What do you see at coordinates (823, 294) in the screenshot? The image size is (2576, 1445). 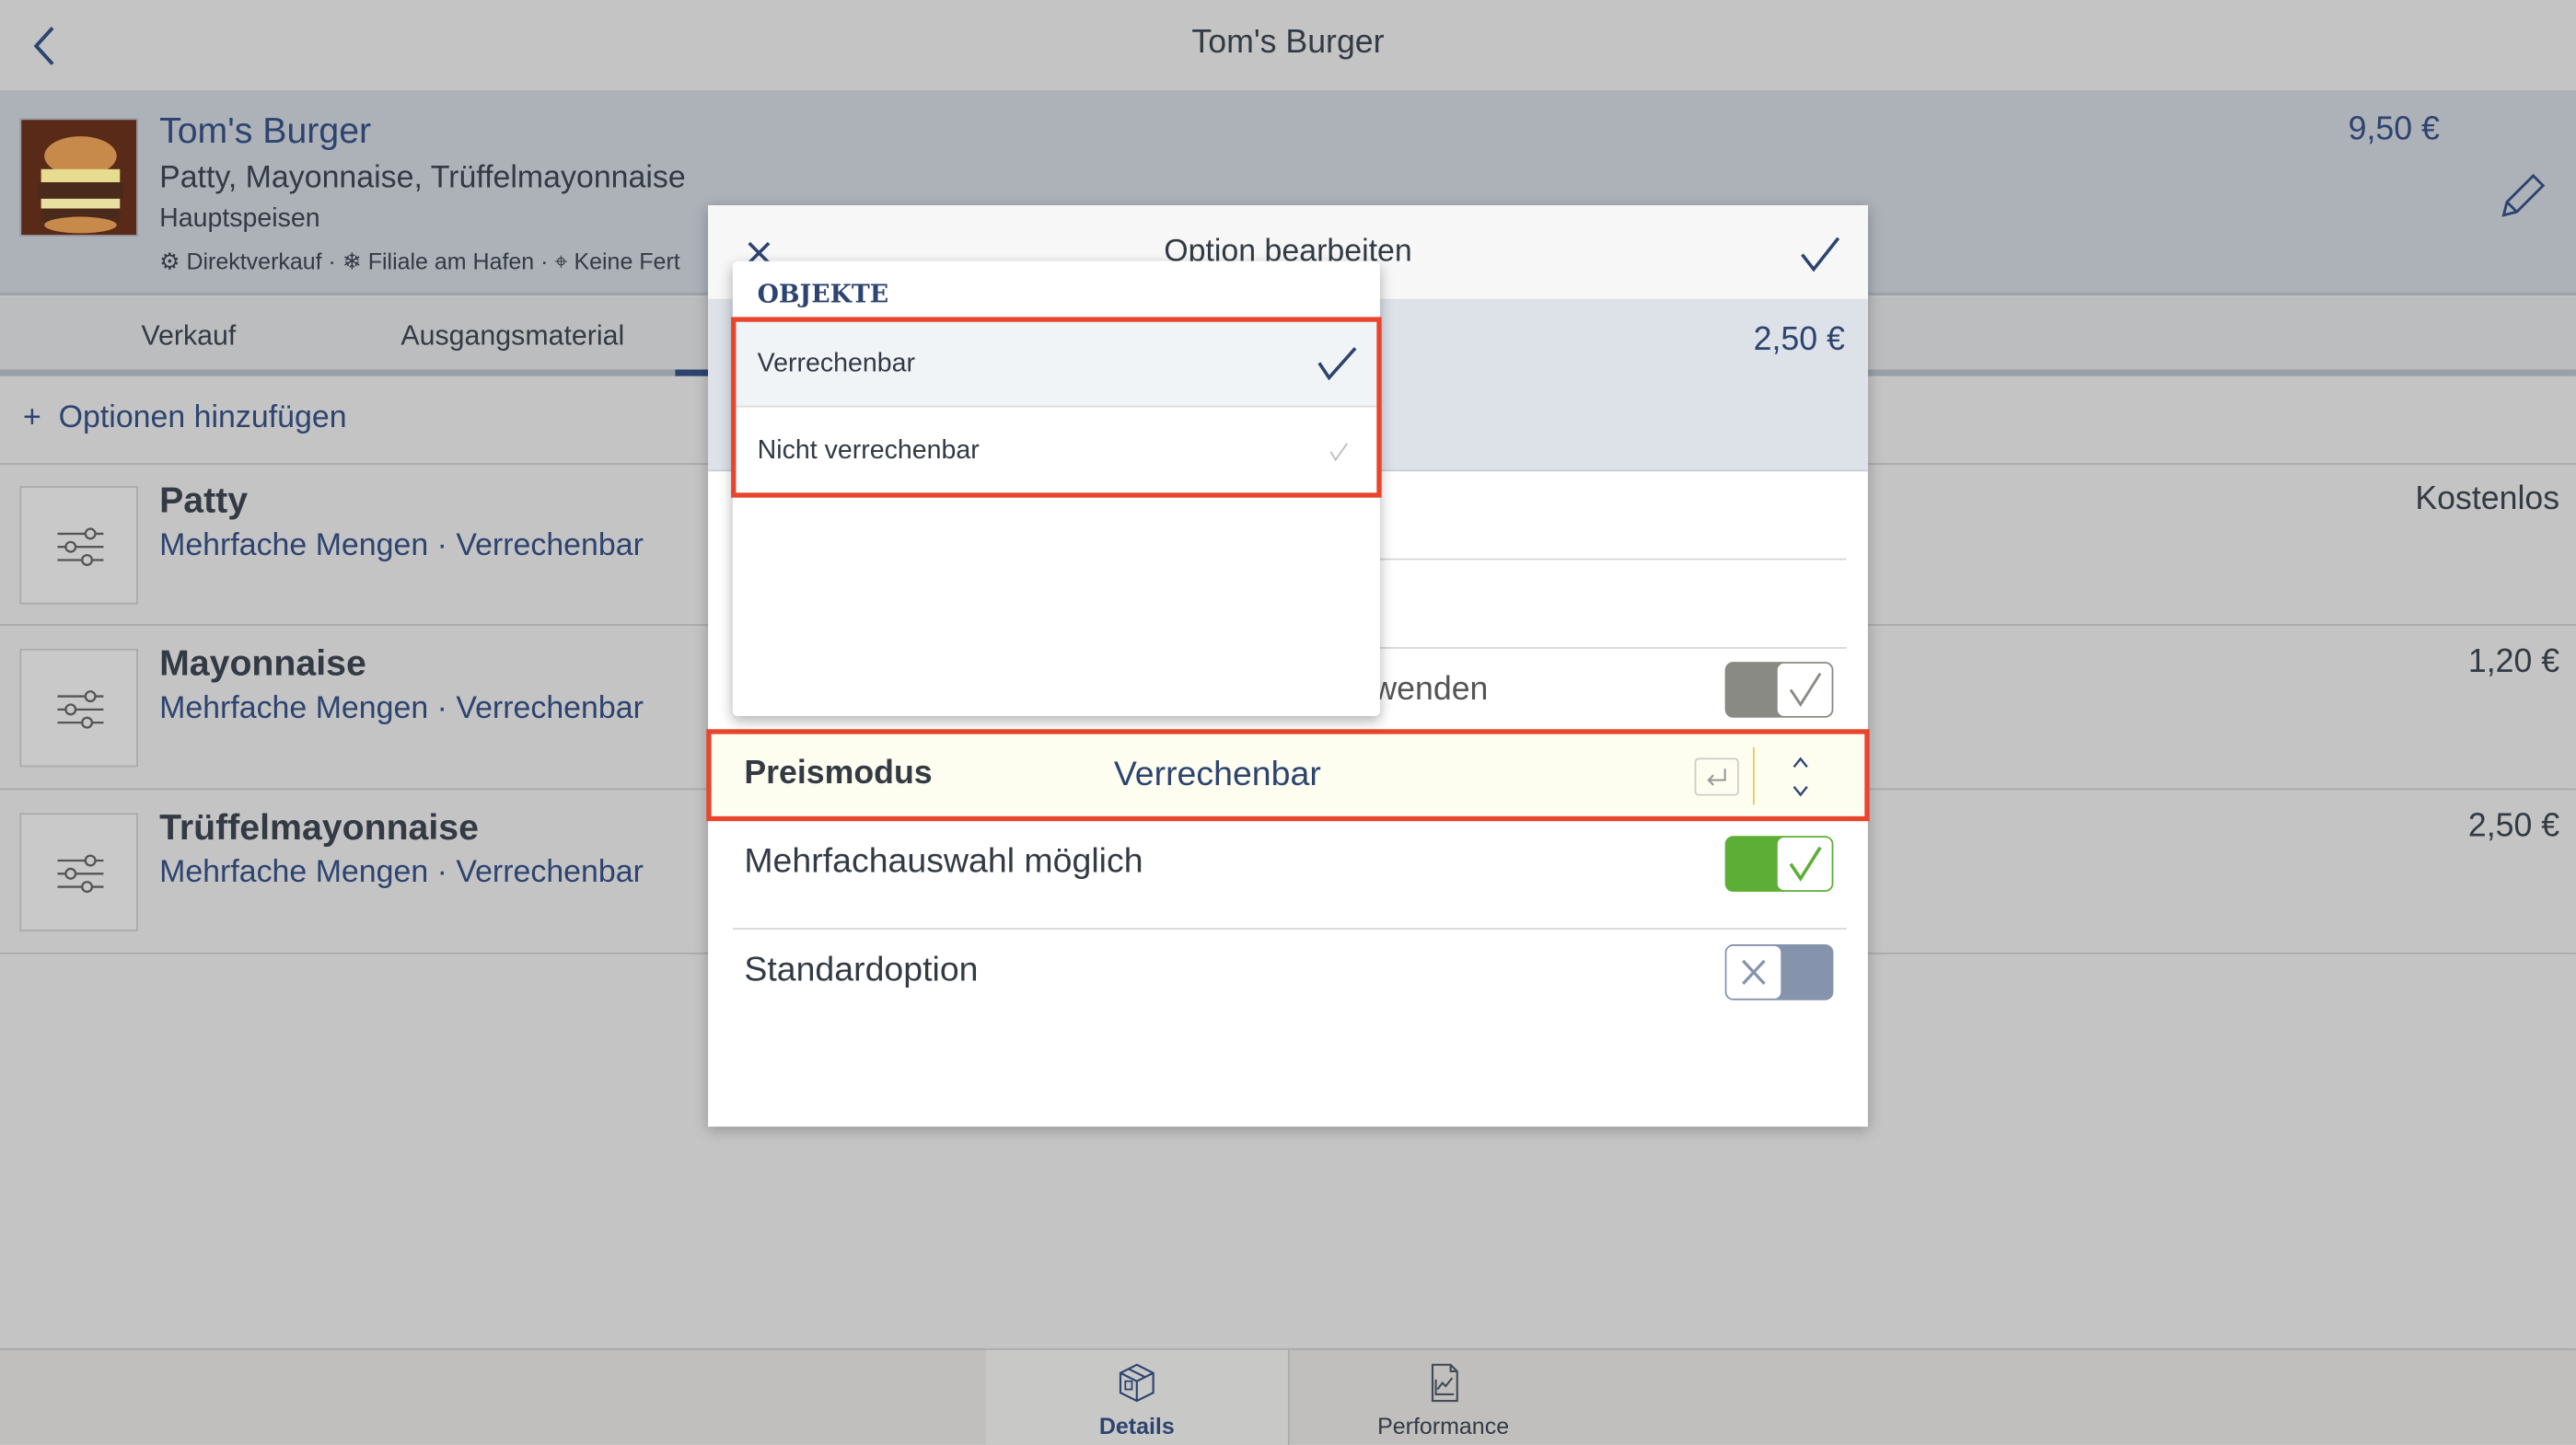 I see `dropdown-header: OBJEKTE` at bounding box center [823, 294].